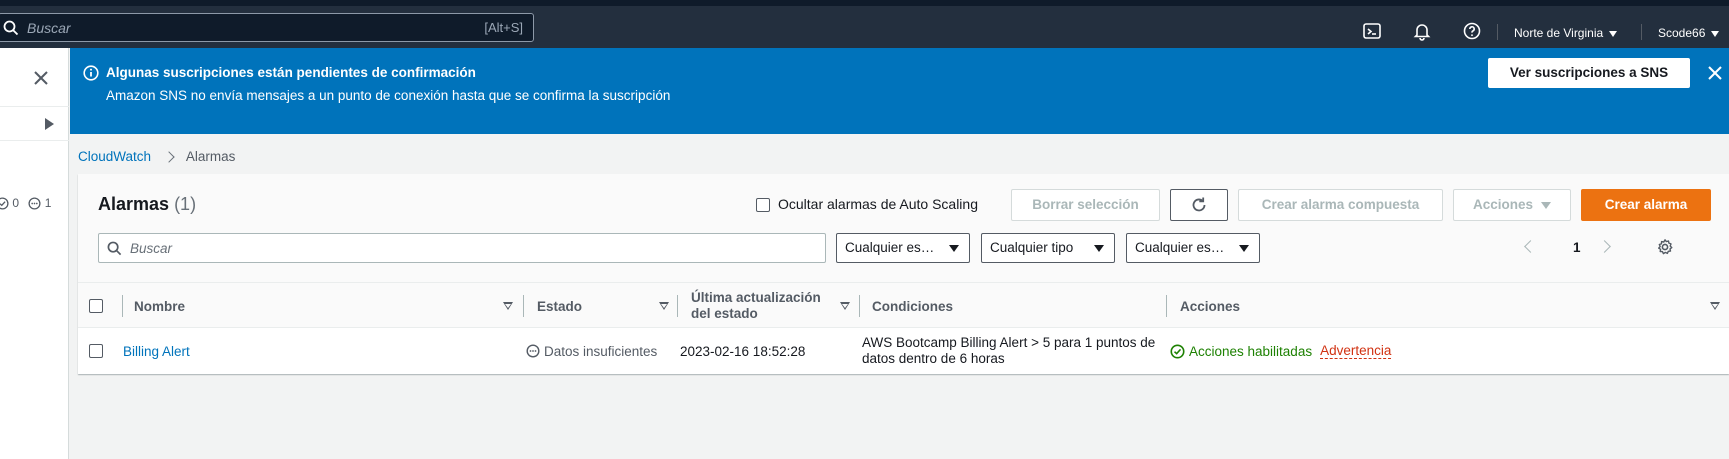  I want to click on insufficient-count: 1, so click(48, 203).